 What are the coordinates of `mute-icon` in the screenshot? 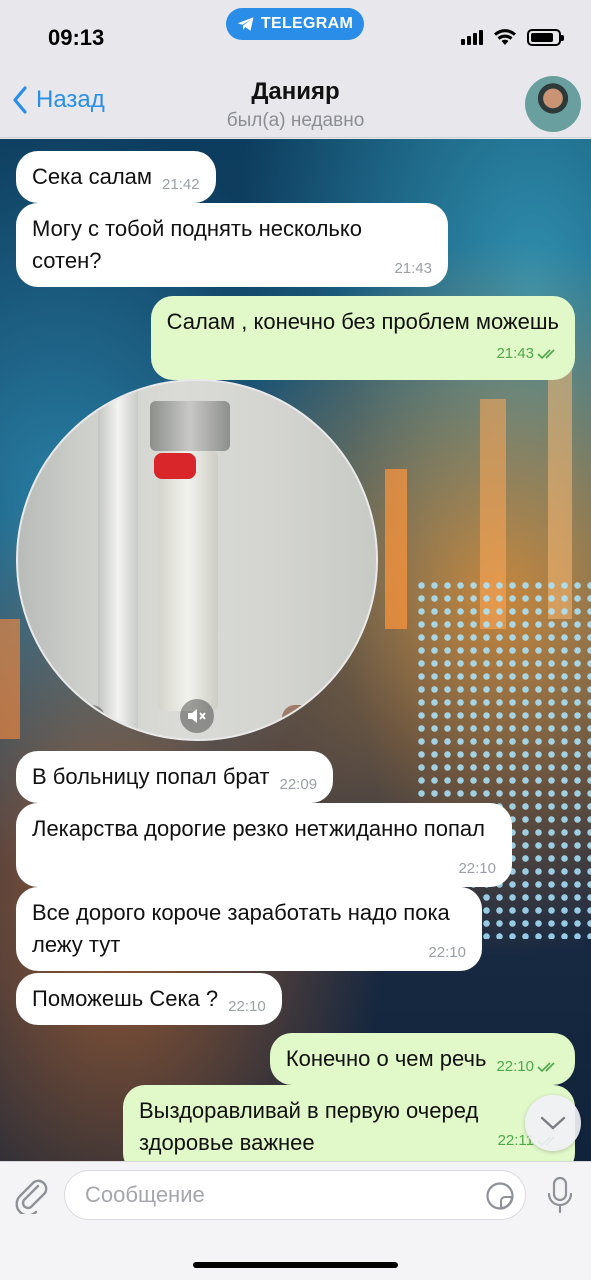 It's located at (197, 716).